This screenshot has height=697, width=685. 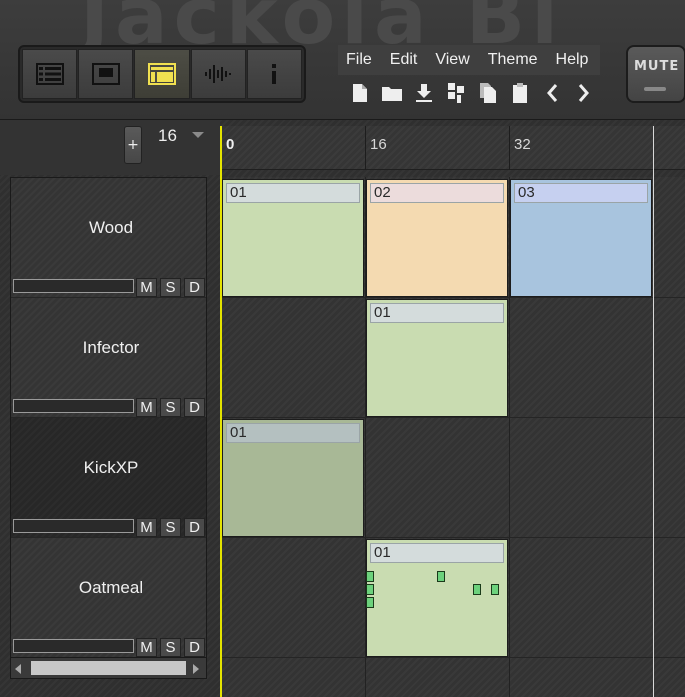 I want to click on track-row: Oatmeal M S D, so click(x=108, y=598).